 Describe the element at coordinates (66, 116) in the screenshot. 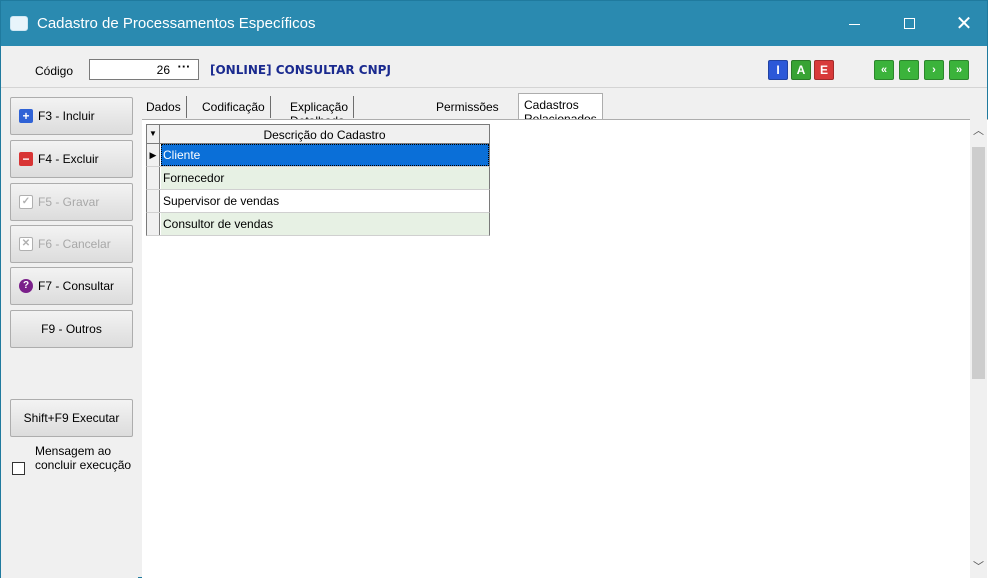

I see `incluir-label: F3 - Incluir` at that location.